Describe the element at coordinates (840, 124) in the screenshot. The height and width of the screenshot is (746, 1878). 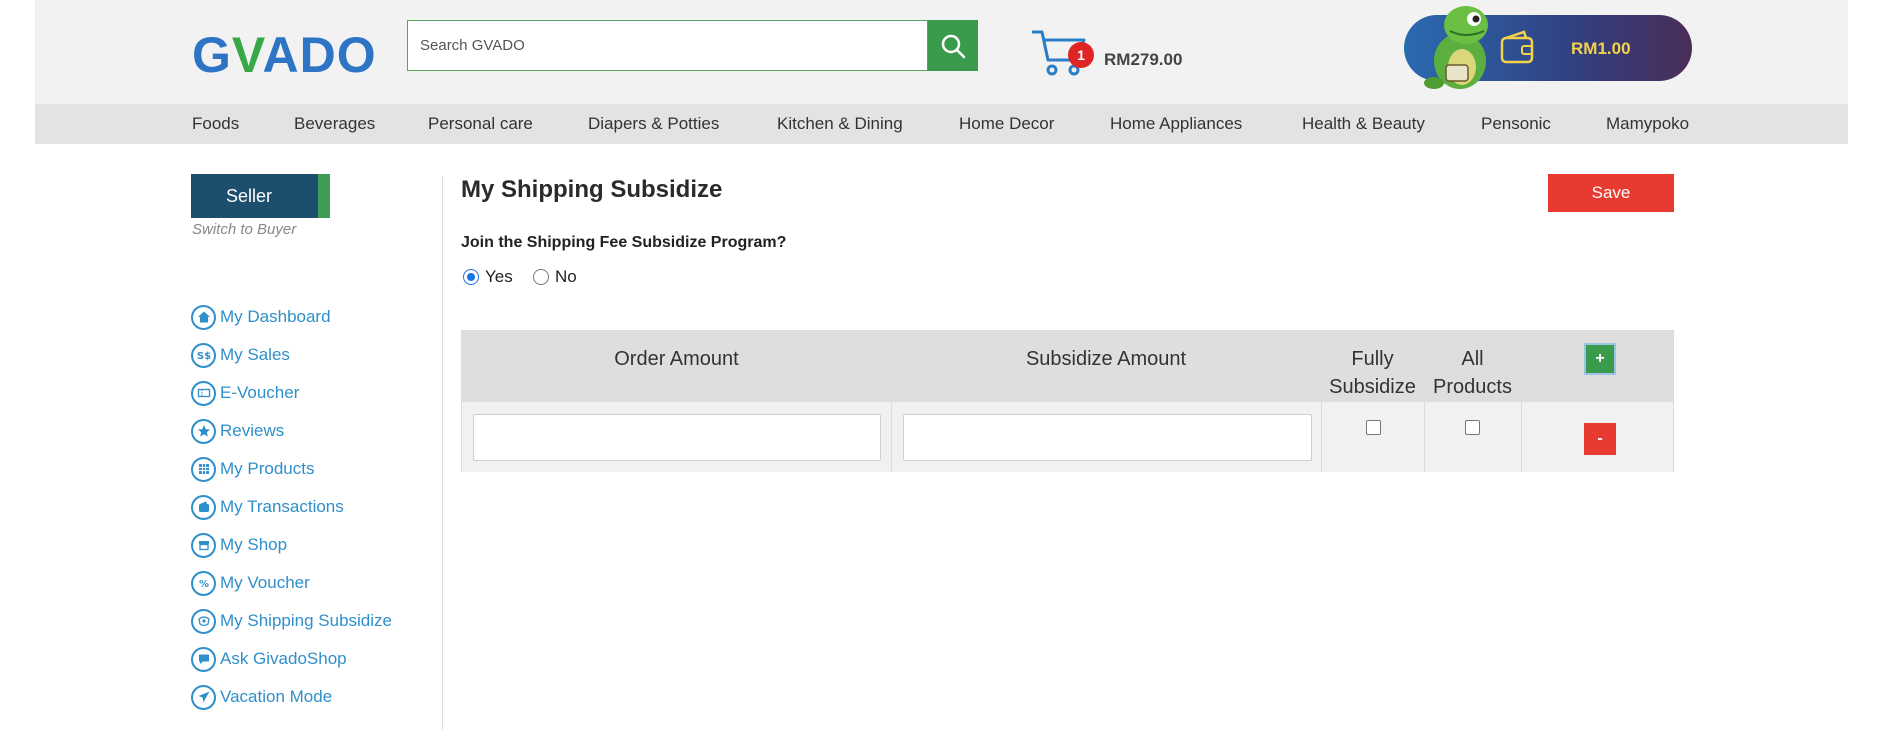
I see `nav-item-kitchen-dining: Kitchen & Dining` at that location.